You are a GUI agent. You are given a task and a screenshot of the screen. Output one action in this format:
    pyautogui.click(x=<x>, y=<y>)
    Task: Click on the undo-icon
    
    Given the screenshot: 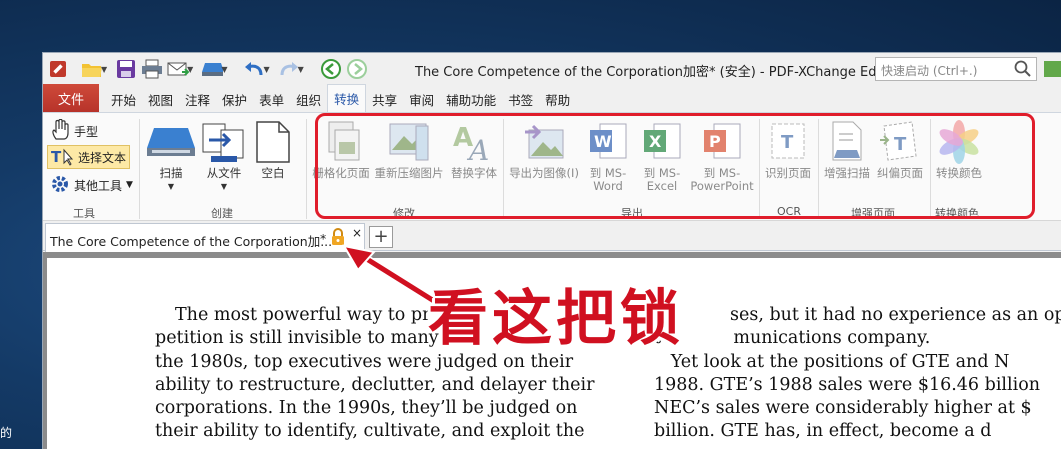 What is the action you would take?
    pyautogui.click(x=254, y=69)
    